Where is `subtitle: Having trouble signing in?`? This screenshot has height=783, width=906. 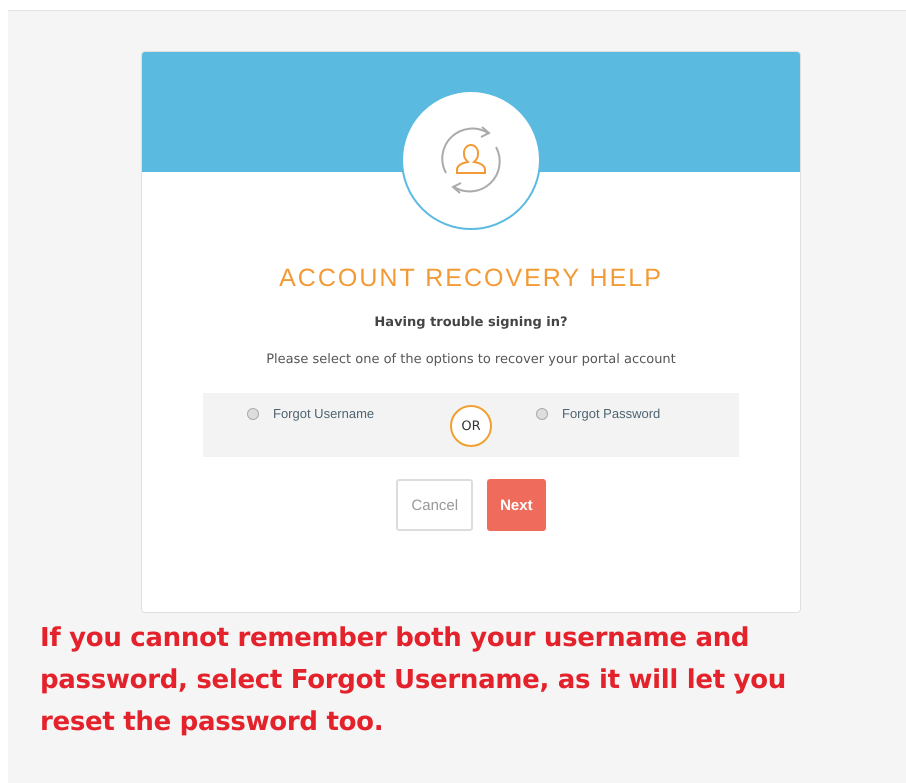 subtitle: Having trouble signing in? is located at coordinates (471, 322).